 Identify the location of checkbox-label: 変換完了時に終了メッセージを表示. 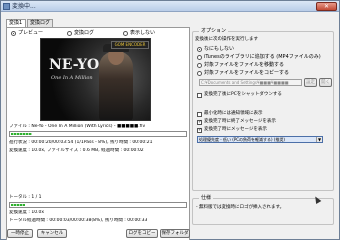
(240, 121).